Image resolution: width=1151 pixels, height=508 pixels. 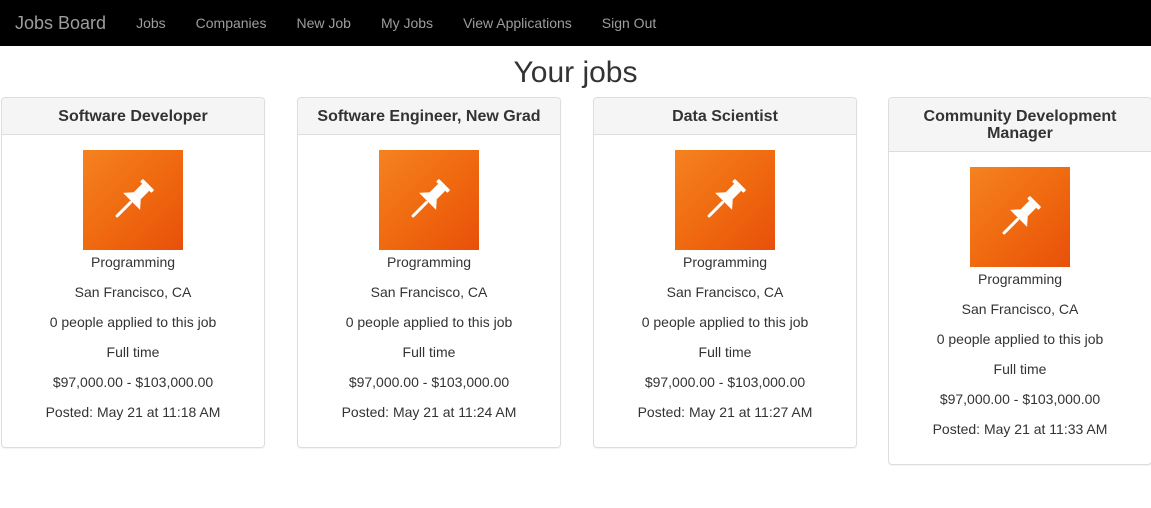 I want to click on nav-link-companies: Companies, so click(x=231, y=23).